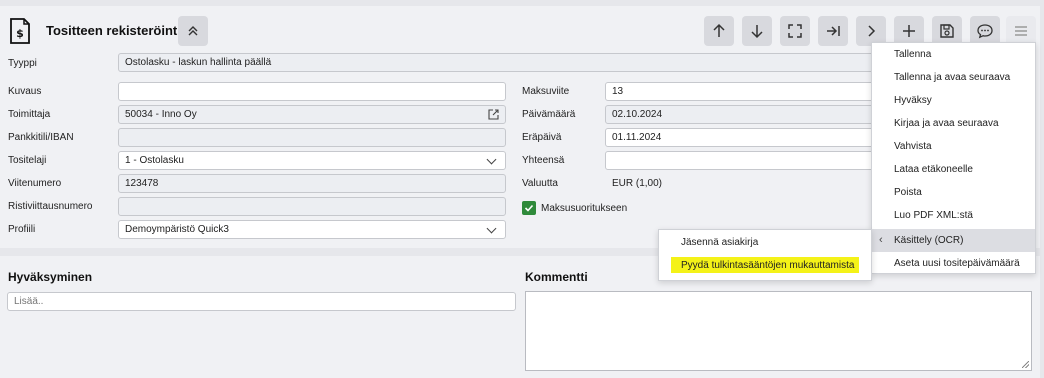  I want to click on payment-ref-label: Maksuviite, so click(546, 91).